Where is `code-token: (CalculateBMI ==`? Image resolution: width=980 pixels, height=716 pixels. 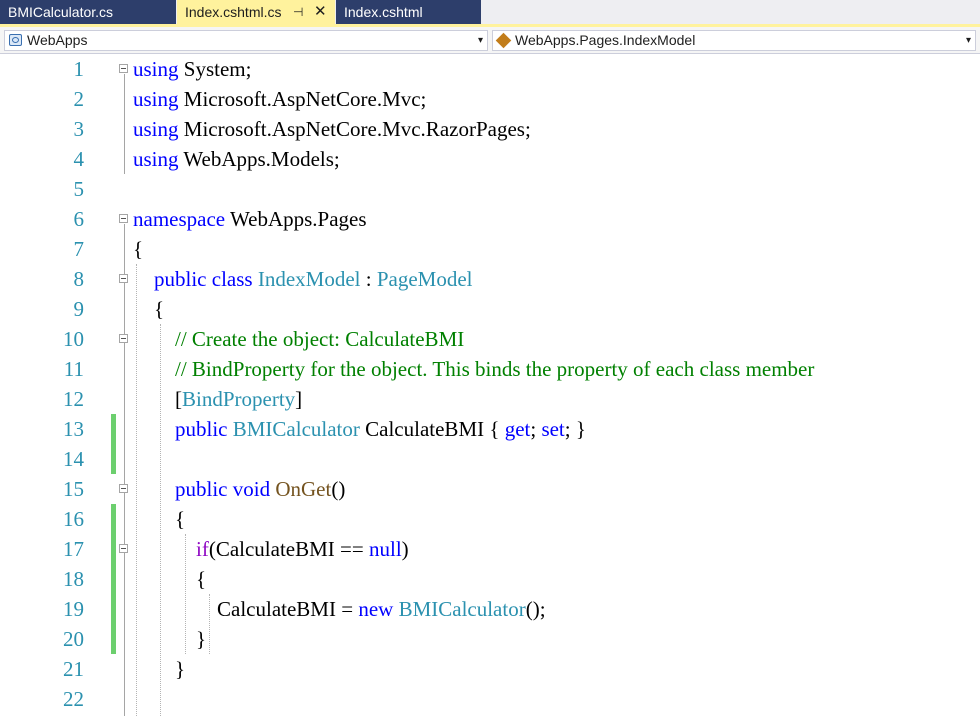
code-token: (CalculateBMI == is located at coordinates (288, 549).